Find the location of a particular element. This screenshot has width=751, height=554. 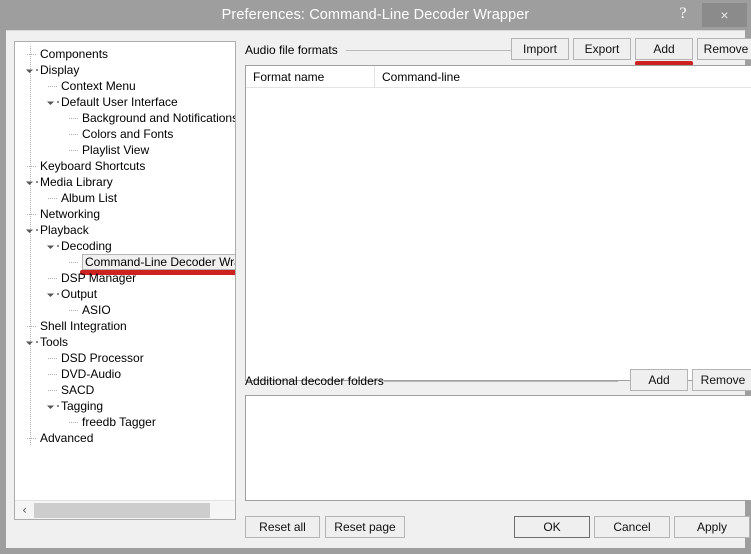

remove-formats-button: Remove is located at coordinates (724, 49).